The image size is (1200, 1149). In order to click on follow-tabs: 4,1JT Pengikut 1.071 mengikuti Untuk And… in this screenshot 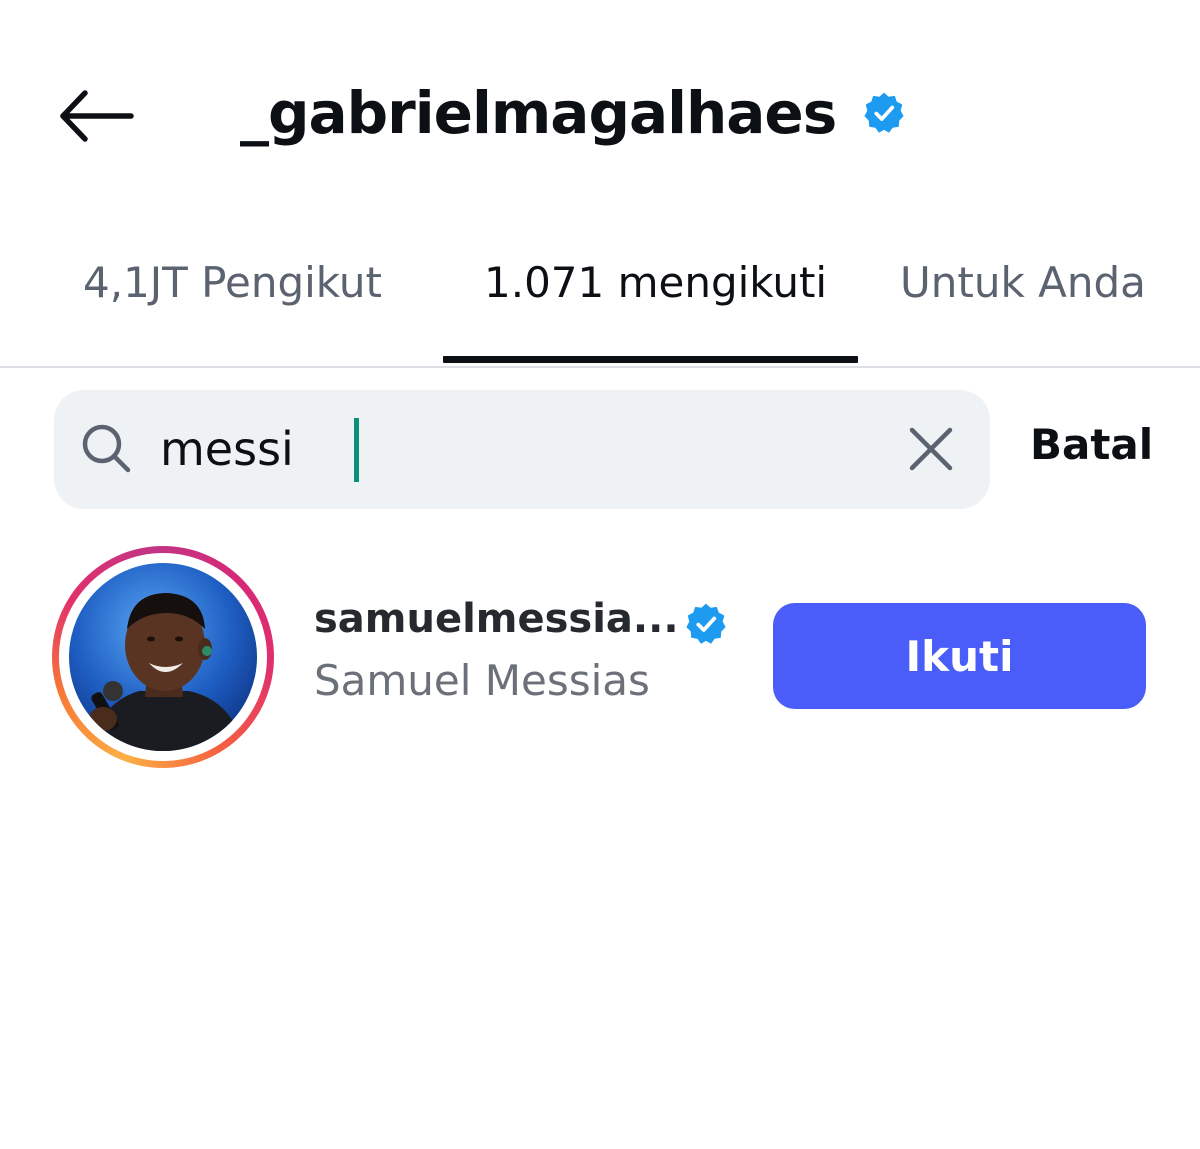, I will do `click(600, 304)`.